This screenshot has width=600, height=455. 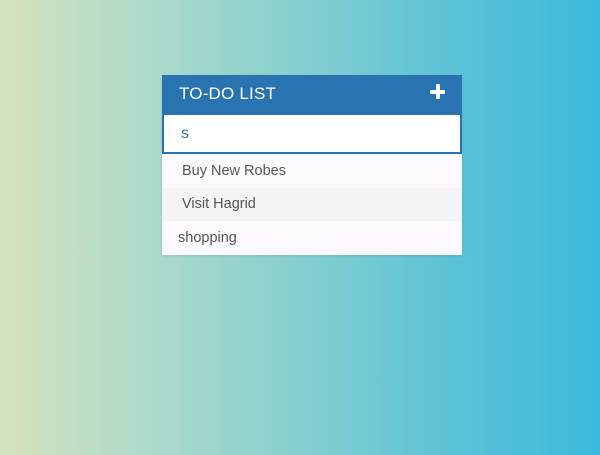 What do you see at coordinates (228, 93) in the screenshot?
I see `page-title: TO-DO LIST` at bounding box center [228, 93].